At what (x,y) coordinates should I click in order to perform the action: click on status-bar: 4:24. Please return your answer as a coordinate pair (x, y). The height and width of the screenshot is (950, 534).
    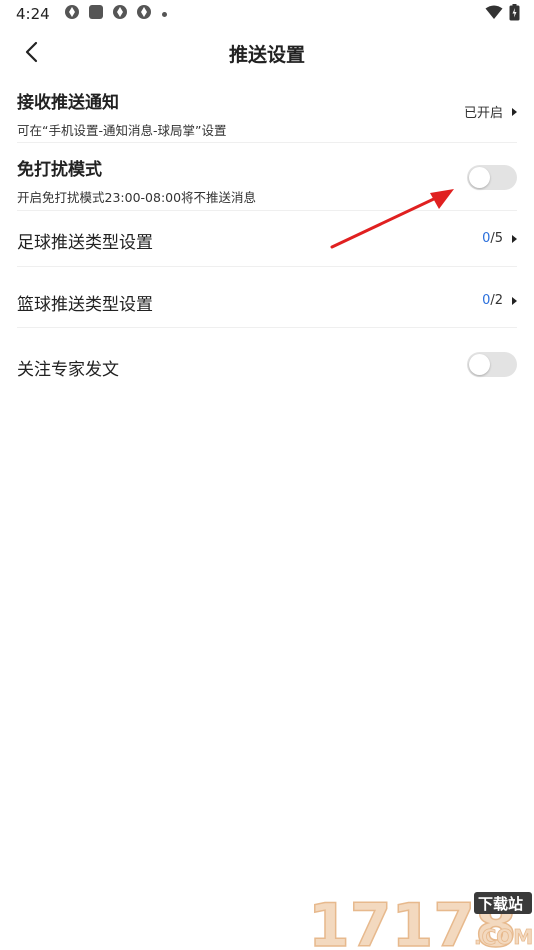
    Looking at the image, I should click on (267, 14).